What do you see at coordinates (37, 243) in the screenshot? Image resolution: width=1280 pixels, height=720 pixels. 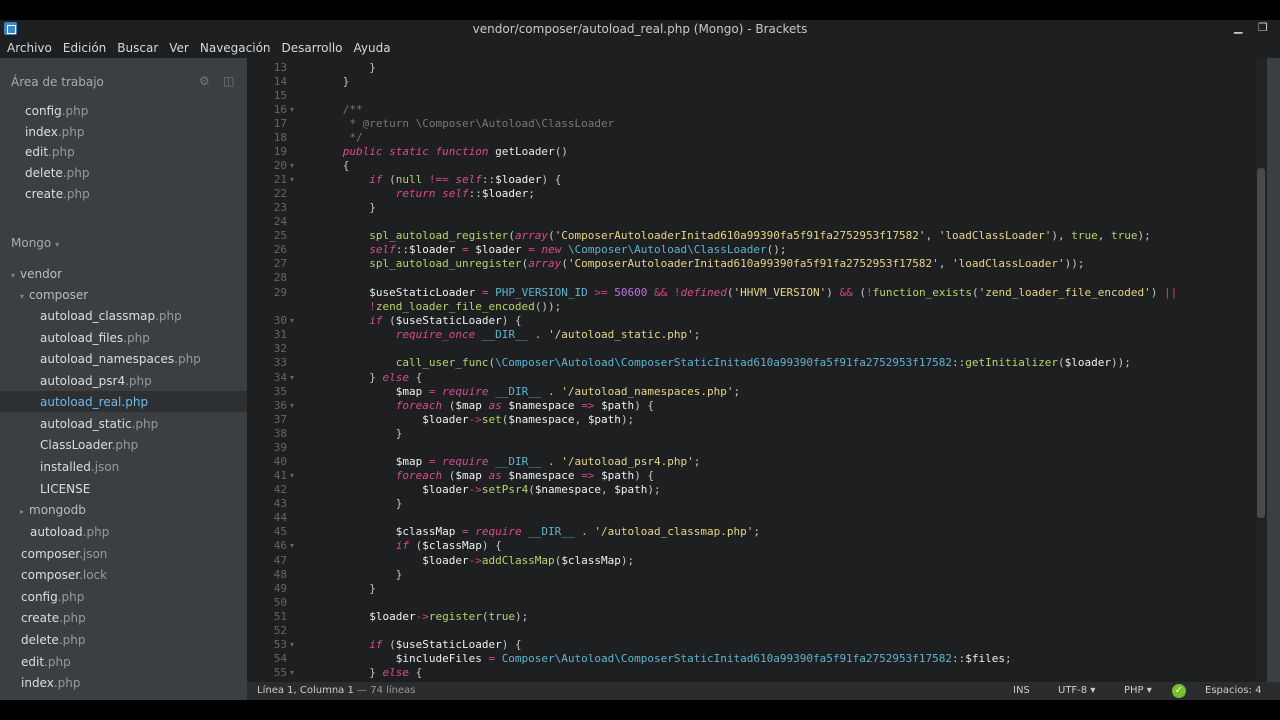 I see `project-dropdown: Mongo ▾` at bounding box center [37, 243].